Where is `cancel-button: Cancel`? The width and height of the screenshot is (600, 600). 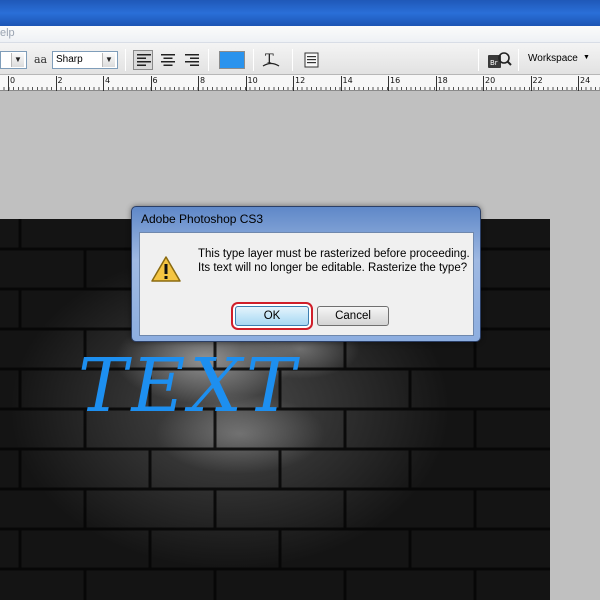
cancel-button: Cancel is located at coordinates (353, 316).